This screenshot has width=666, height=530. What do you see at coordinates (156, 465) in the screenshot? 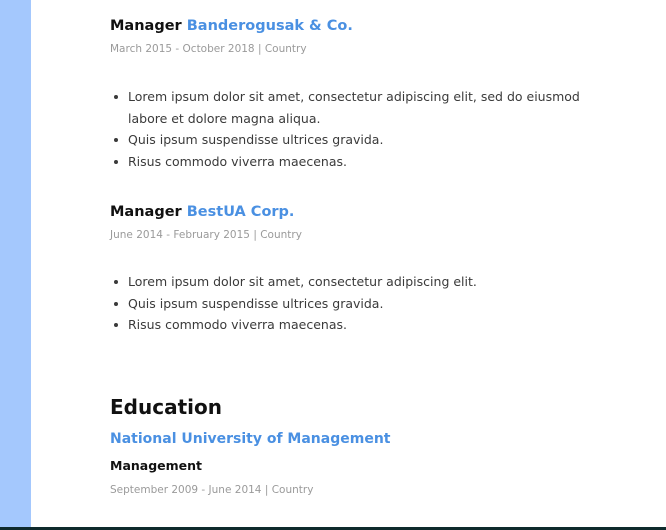
I see `education-degree: Management` at bounding box center [156, 465].